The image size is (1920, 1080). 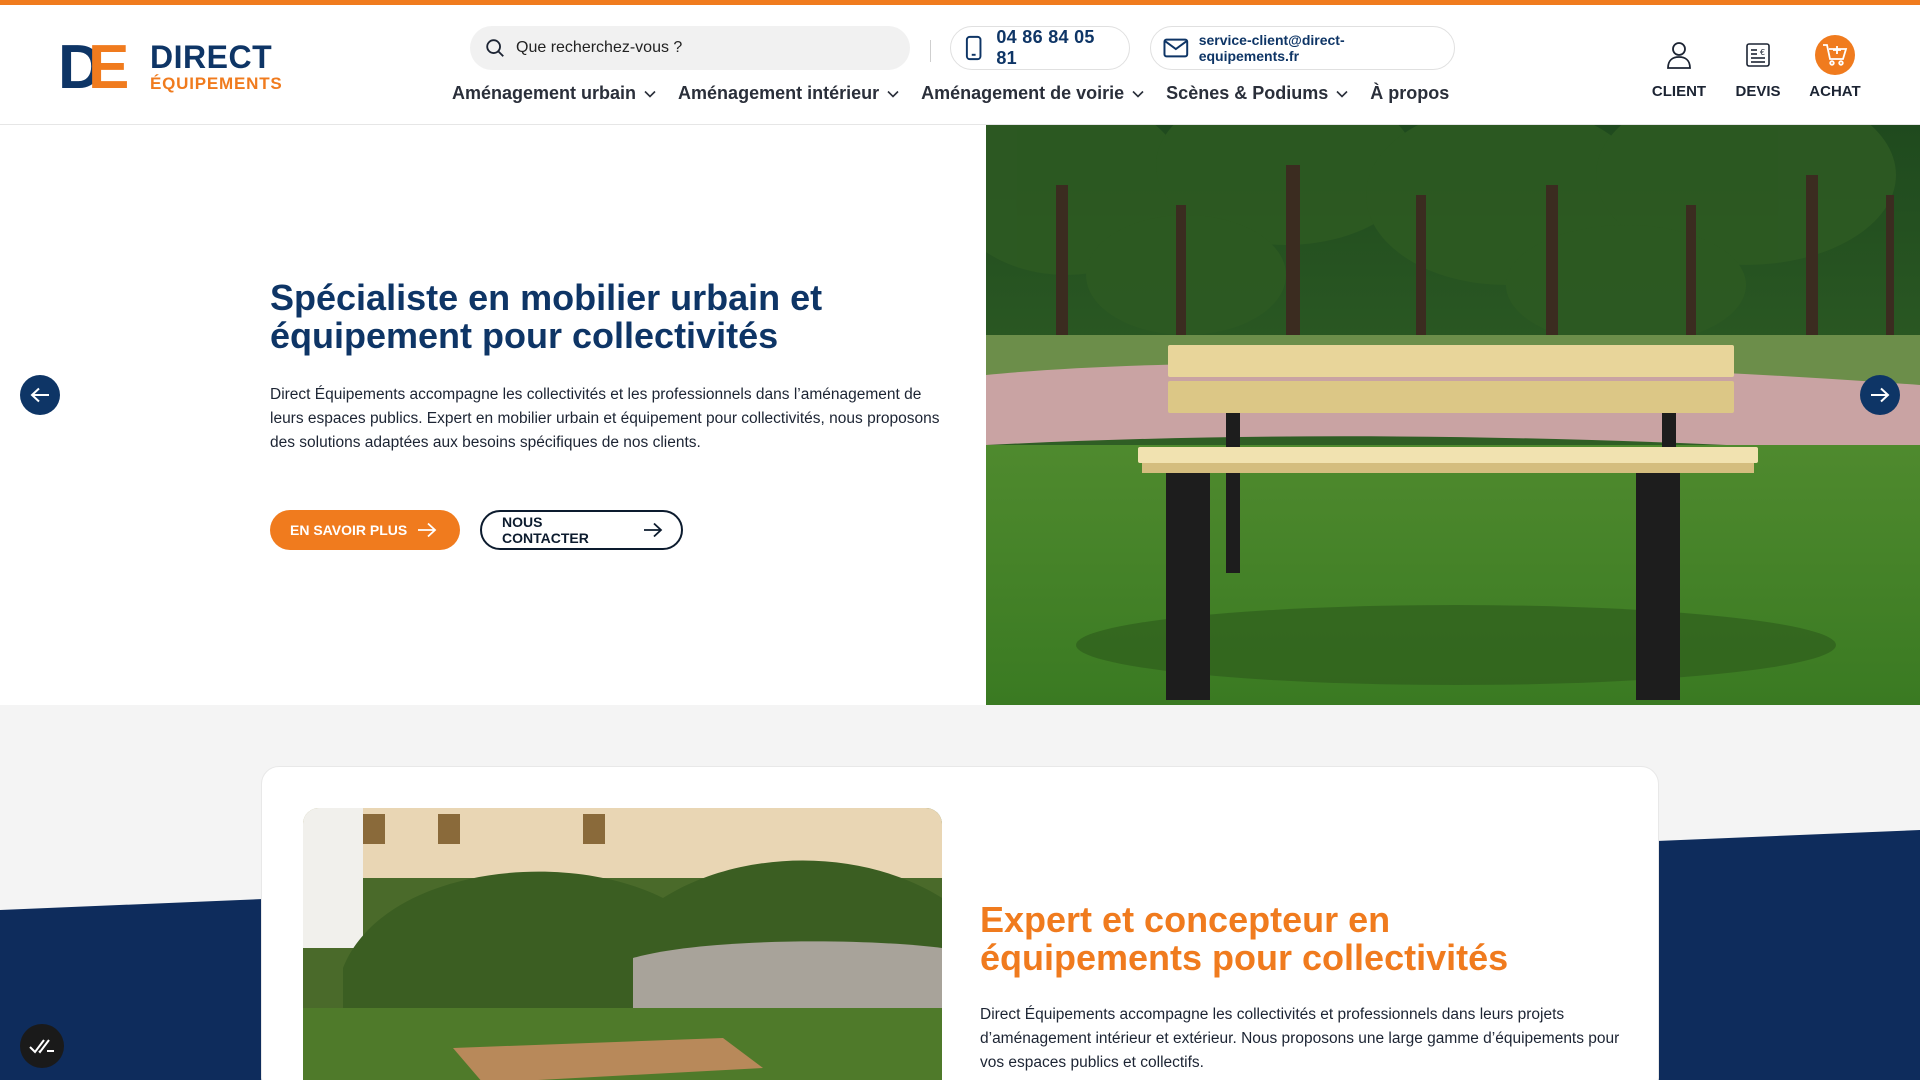 I want to click on carousel-prev-button, so click(x=40, y=395).